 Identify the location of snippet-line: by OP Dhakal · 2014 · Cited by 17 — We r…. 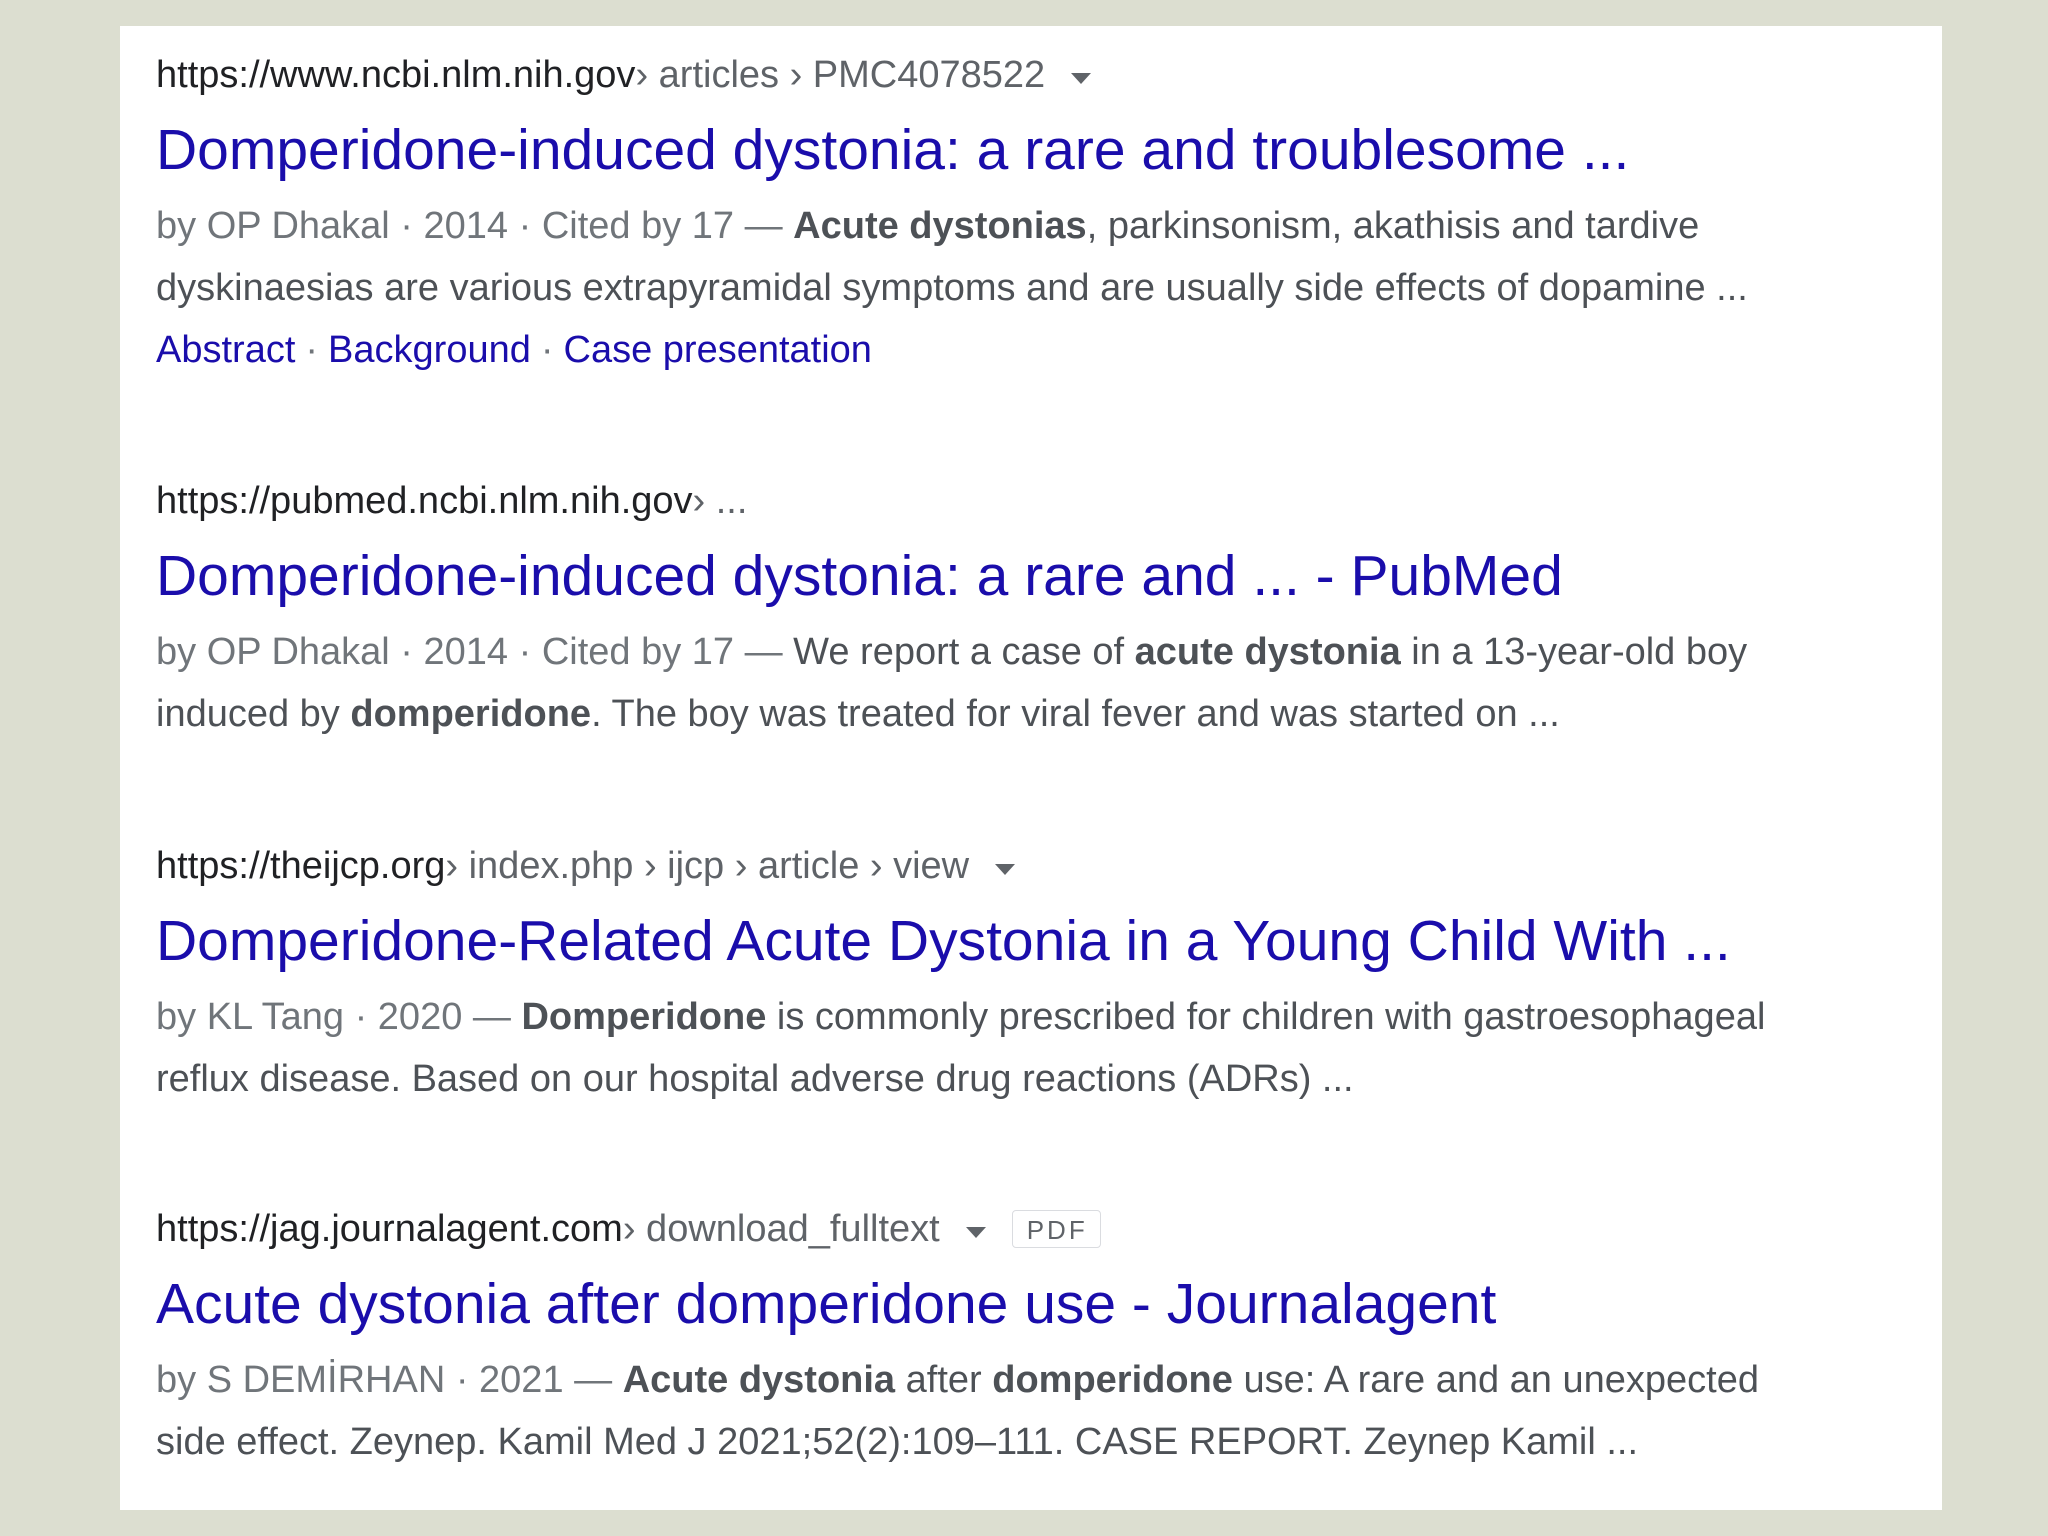
(1019, 652).